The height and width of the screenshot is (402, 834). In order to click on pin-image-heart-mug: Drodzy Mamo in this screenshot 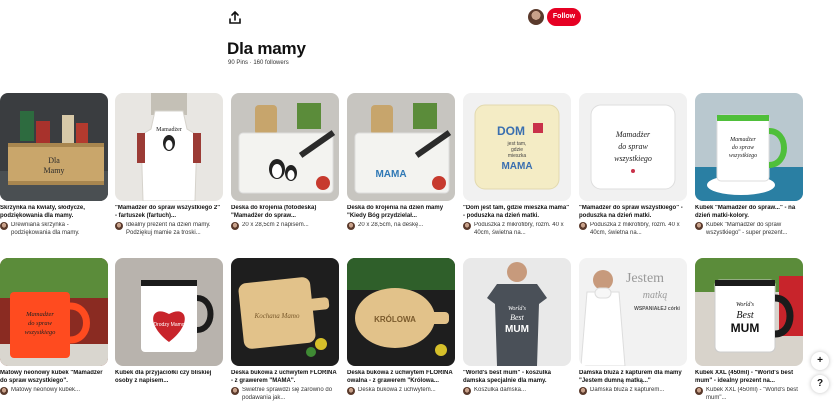, I will do `click(169, 312)`.